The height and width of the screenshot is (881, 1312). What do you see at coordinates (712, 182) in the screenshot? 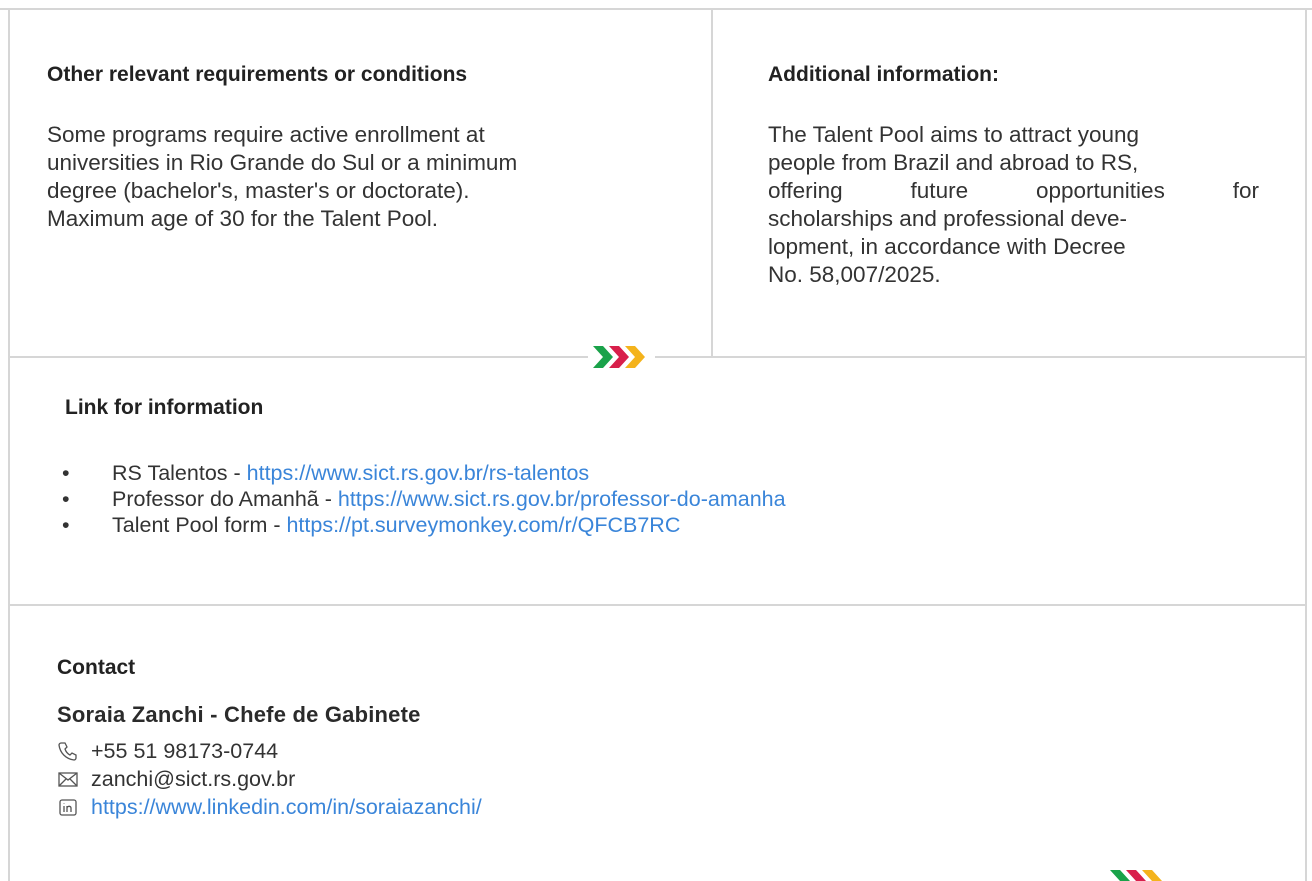
I see `column-divider` at bounding box center [712, 182].